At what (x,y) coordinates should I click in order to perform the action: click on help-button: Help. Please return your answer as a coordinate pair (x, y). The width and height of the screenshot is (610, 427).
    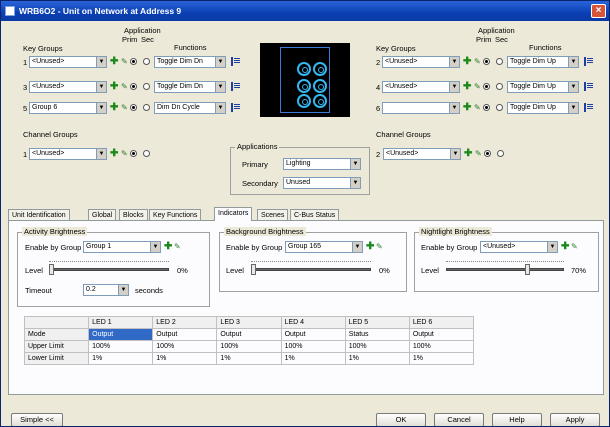
    Looking at the image, I should click on (517, 419).